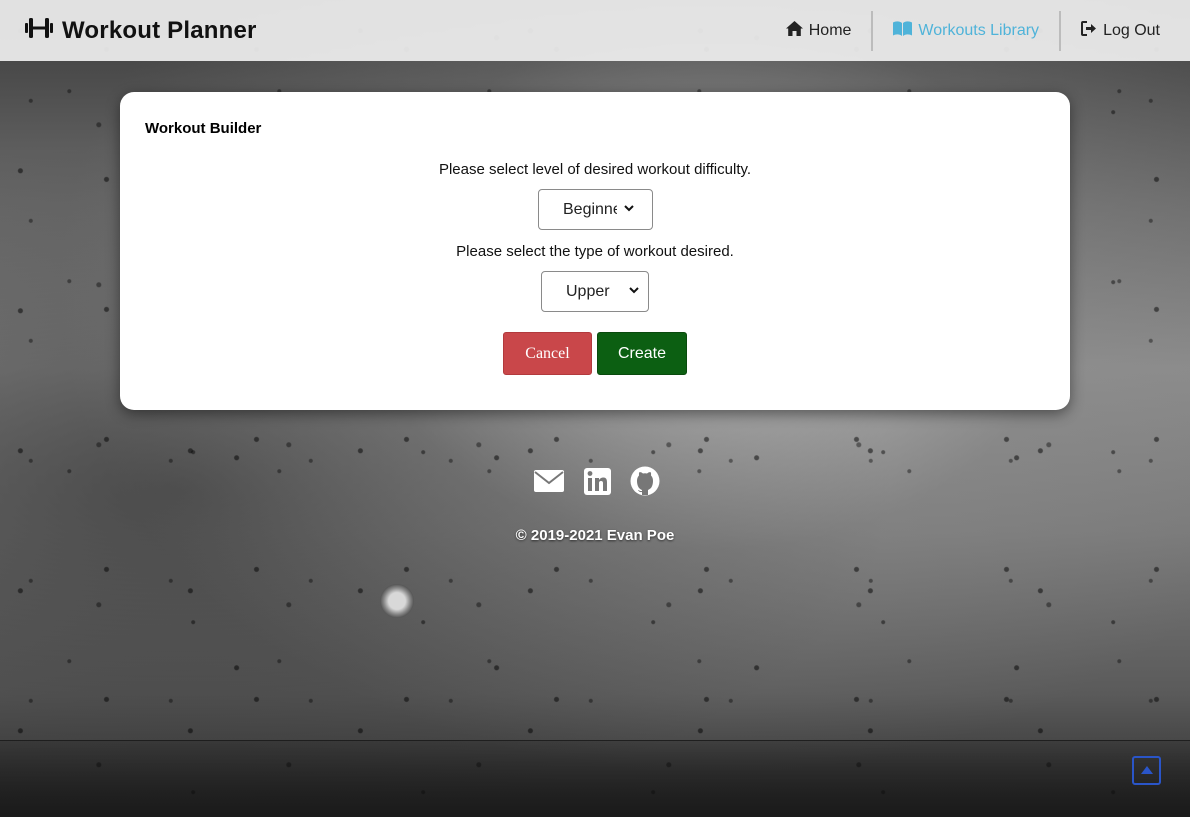  Describe the element at coordinates (642, 353) in the screenshot. I see `create-button: Create` at that location.